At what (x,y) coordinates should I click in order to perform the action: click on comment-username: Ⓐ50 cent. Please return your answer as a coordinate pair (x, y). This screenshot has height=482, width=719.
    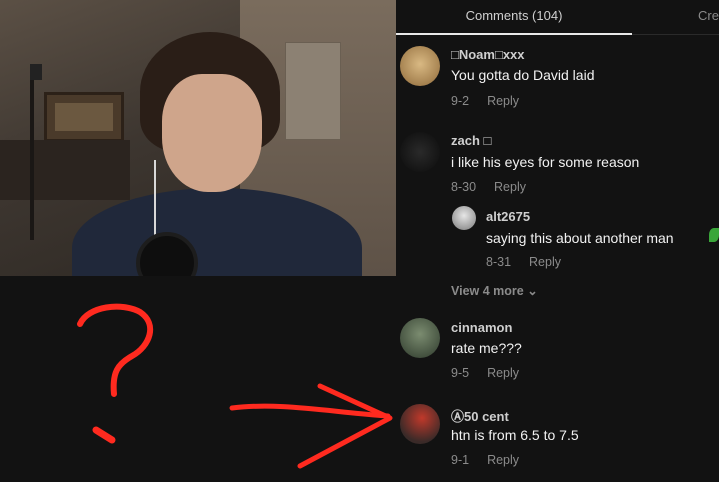
    Looking at the image, I should click on (480, 415).